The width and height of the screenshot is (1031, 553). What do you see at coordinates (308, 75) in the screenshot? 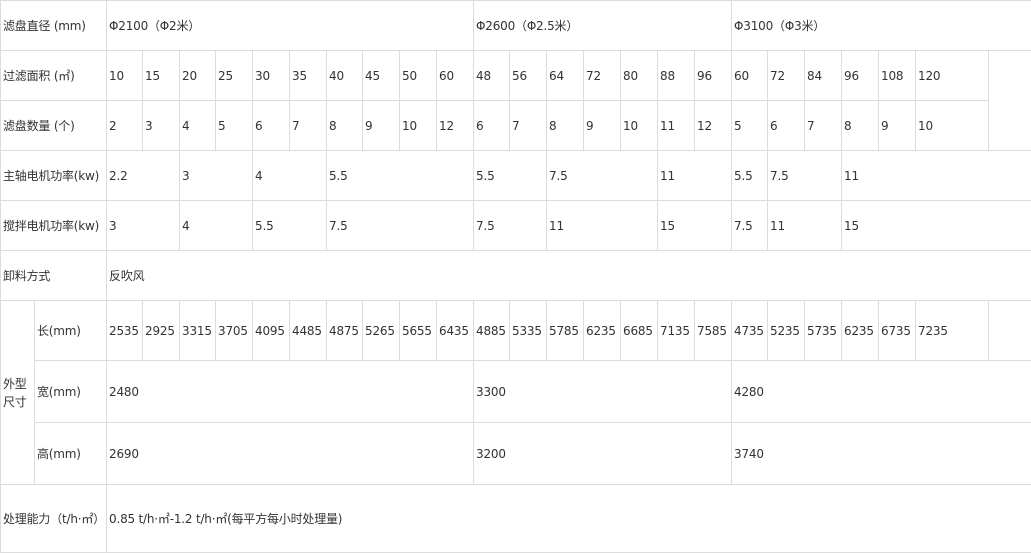
I see `area-cell: 35` at bounding box center [308, 75].